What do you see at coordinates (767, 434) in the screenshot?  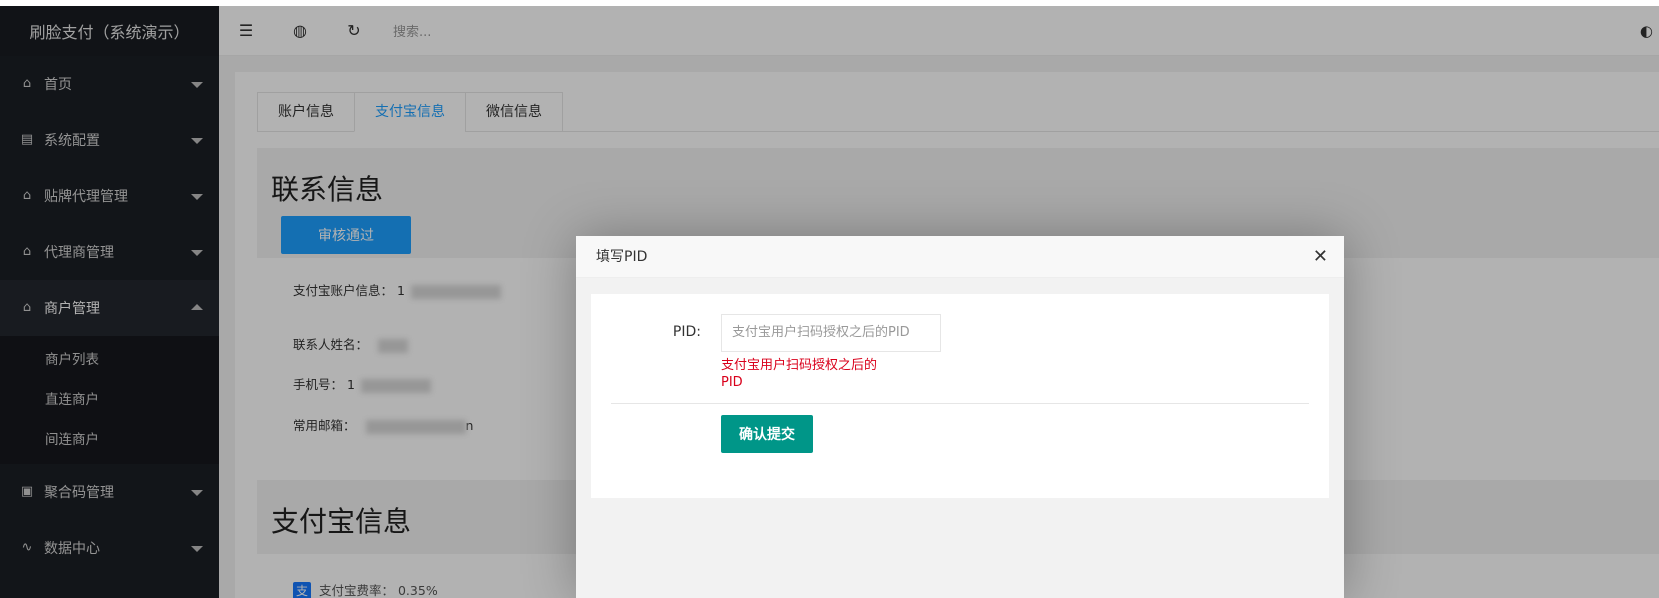 I see `confirm-submit-button: 确认提交` at bounding box center [767, 434].